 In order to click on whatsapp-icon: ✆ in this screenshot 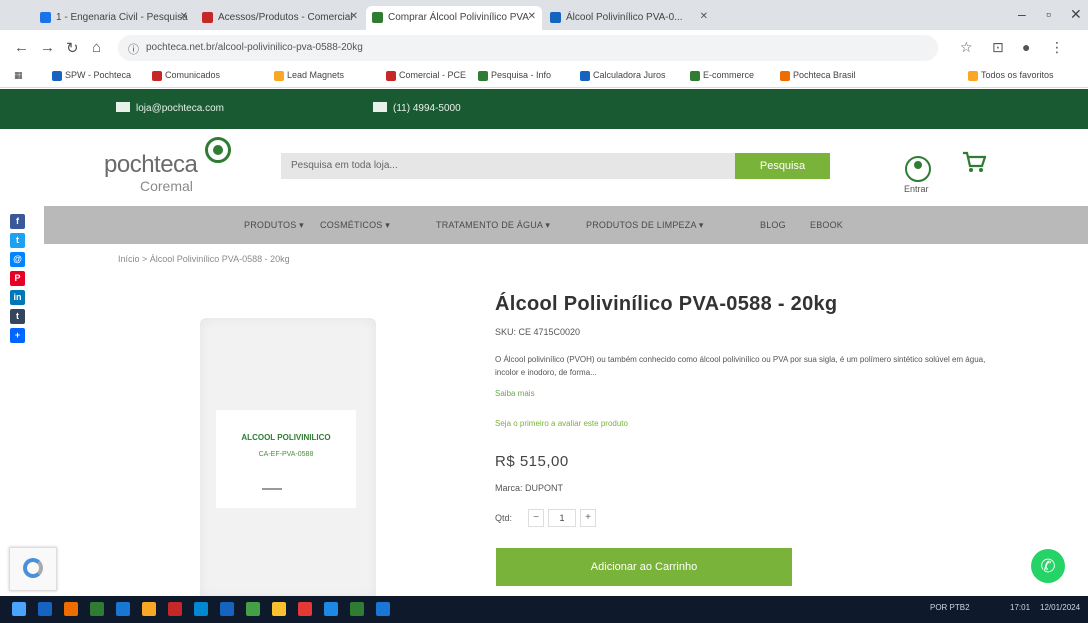, I will do `click(1048, 566)`.